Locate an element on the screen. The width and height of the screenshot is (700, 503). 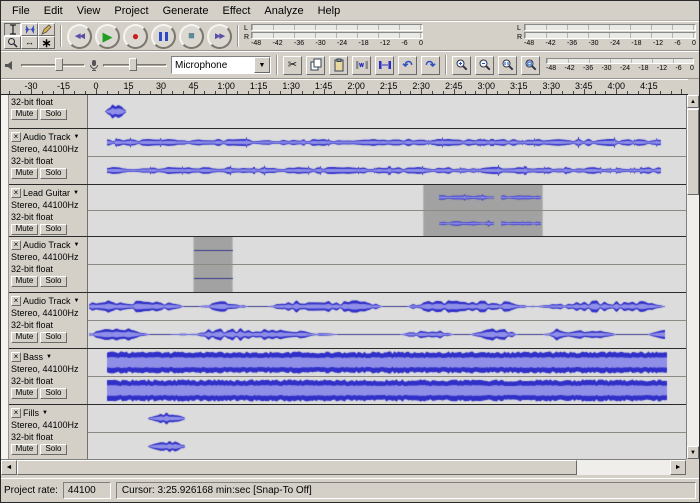
timeshift-tool-button: ↔ is located at coordinates (29, 42).